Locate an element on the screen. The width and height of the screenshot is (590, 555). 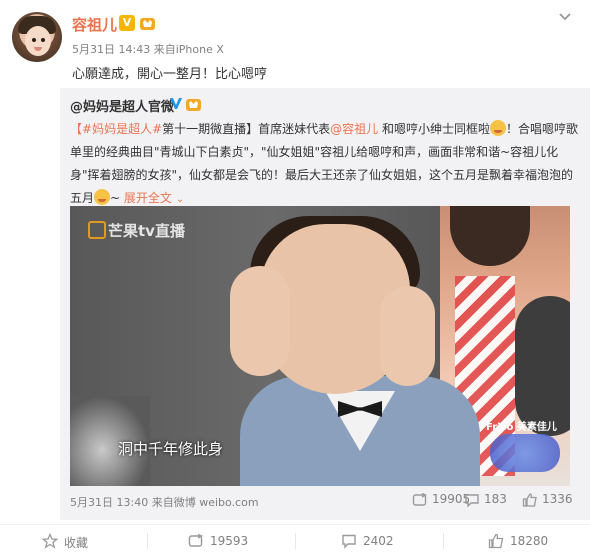
repost-source: 来自微博 weibo.com is located at coordinates (205, 502).